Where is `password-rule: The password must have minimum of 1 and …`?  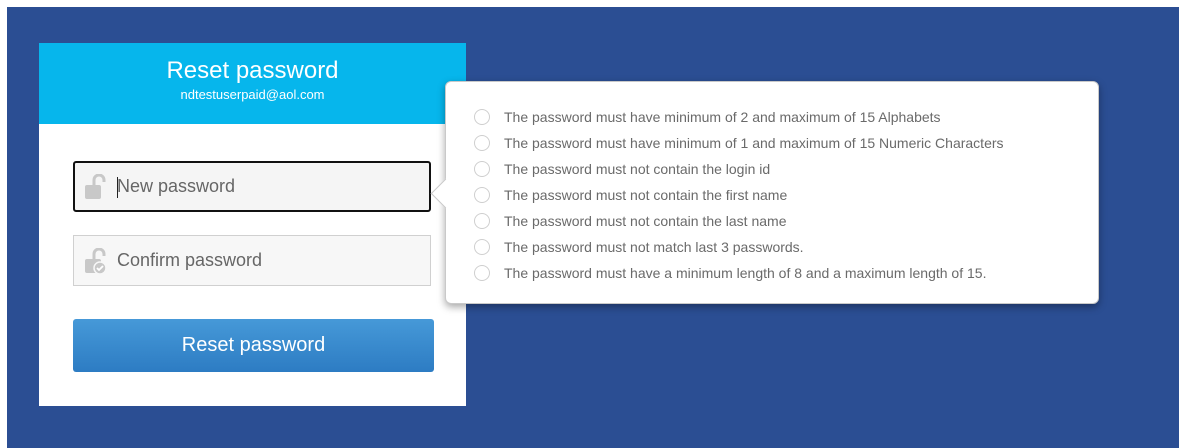
password-rule: The password must have minimum of 1 and … is located at coordinates (739, 143).